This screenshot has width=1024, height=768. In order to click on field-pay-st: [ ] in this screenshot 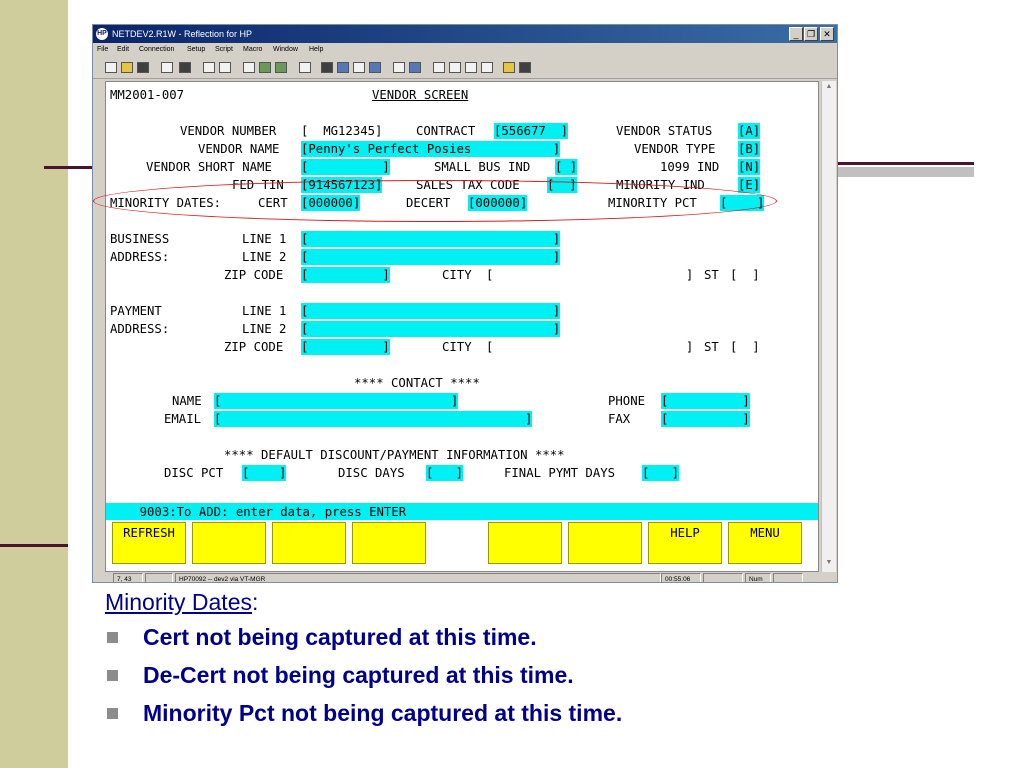, I will do `click(745, 347)`.